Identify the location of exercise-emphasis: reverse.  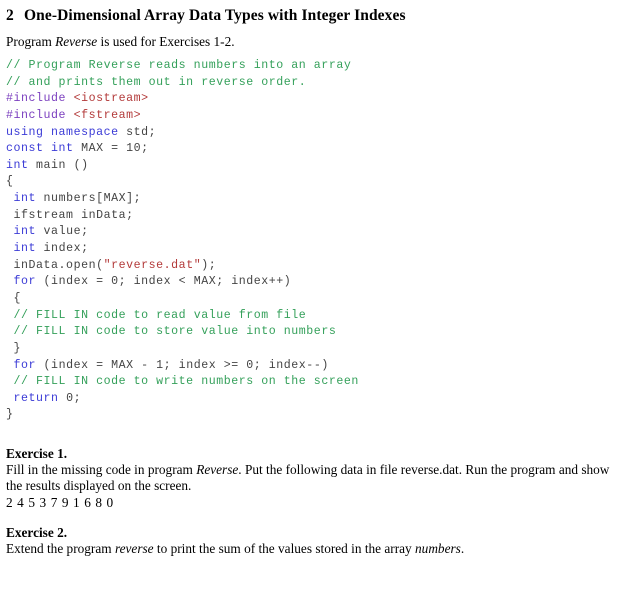
(134, 548).